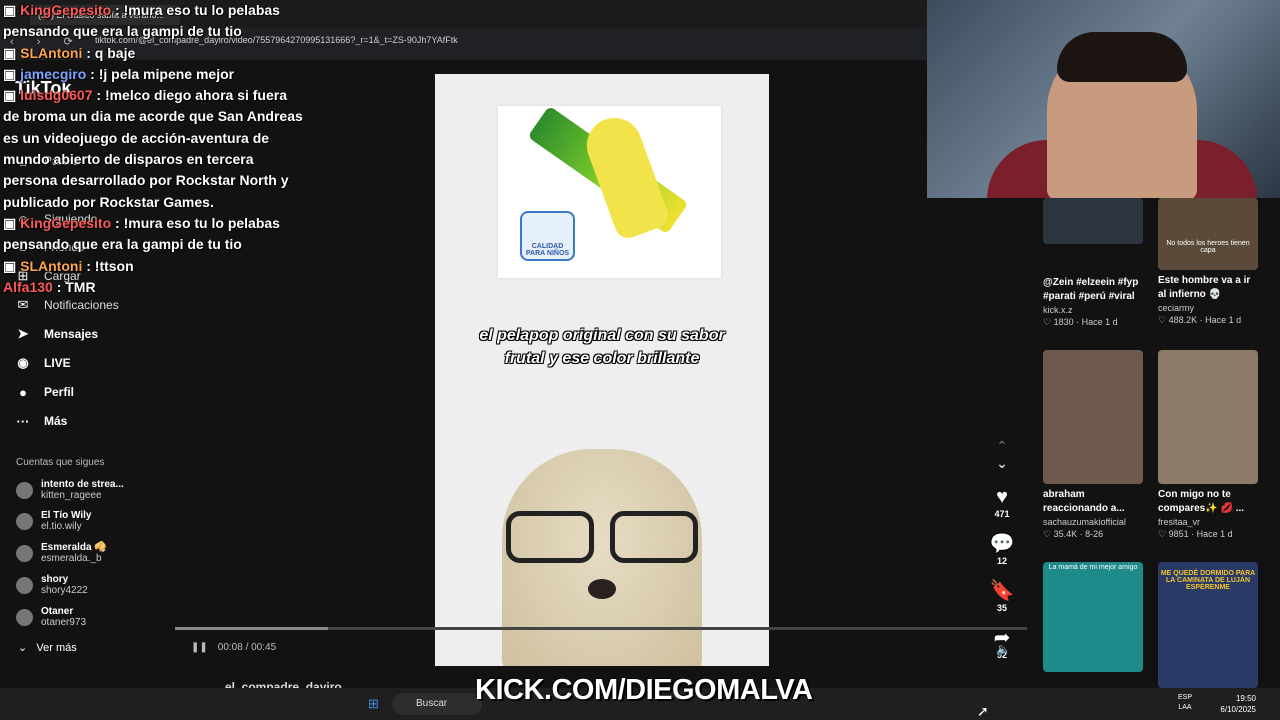  I want to click on nav-notificaciones: ✉ Notificaciones, so click(66, 305).